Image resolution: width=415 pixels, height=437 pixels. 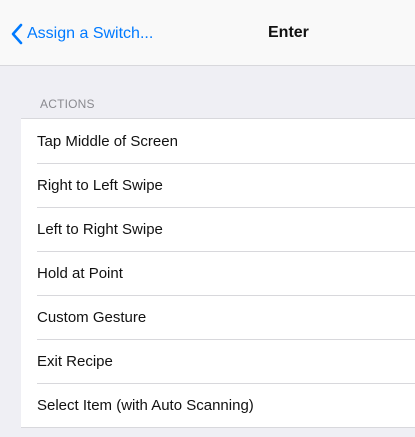 I want to click on chevron-left-icon, so click(x=17, y=34).